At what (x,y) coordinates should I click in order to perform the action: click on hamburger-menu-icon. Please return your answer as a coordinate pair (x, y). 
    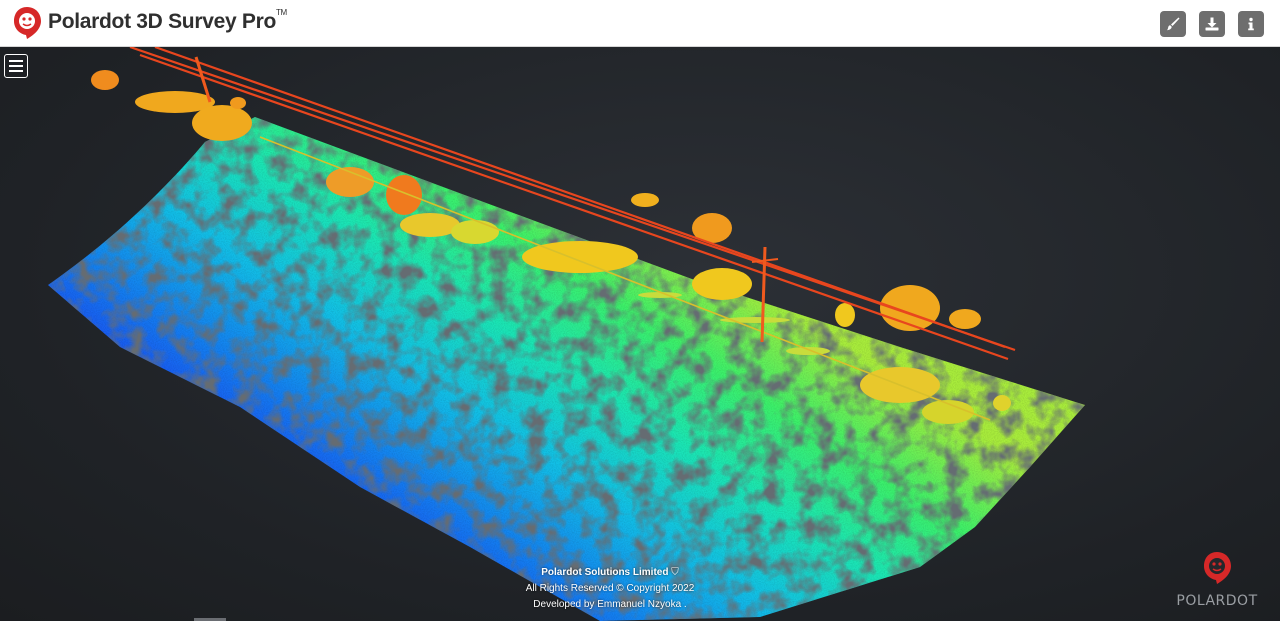
    Looking at the image, I should click on (16, 66).